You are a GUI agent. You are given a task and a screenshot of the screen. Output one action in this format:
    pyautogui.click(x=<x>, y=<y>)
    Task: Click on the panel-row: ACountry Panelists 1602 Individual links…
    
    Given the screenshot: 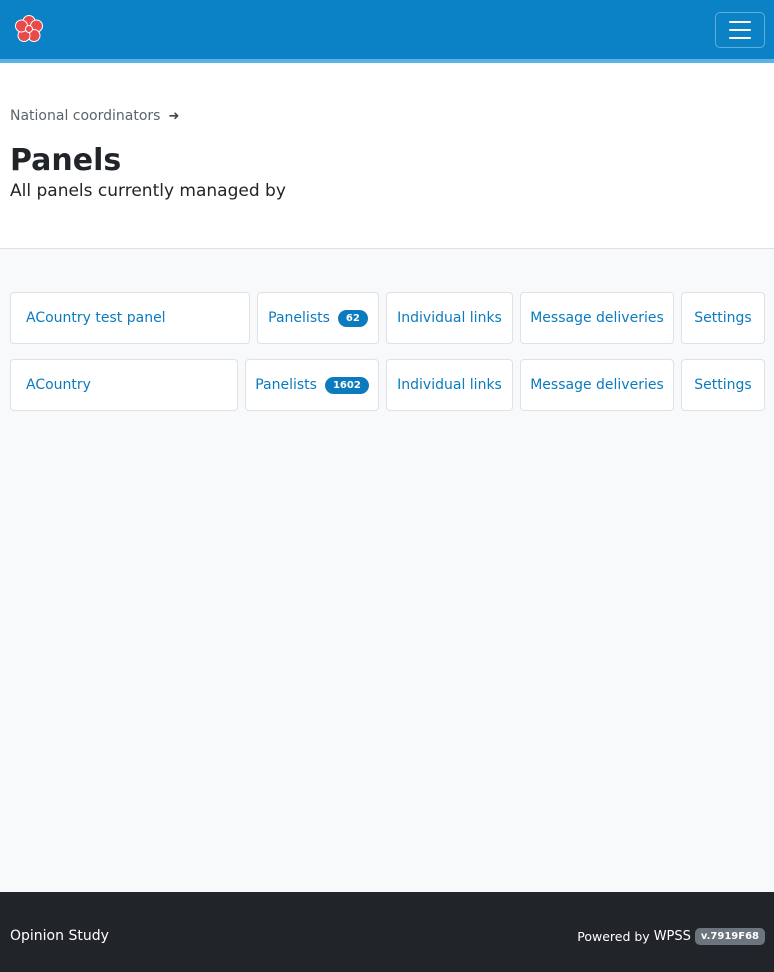 What is the action you would take?
    pyautogui.click(x=387, y=385)
    